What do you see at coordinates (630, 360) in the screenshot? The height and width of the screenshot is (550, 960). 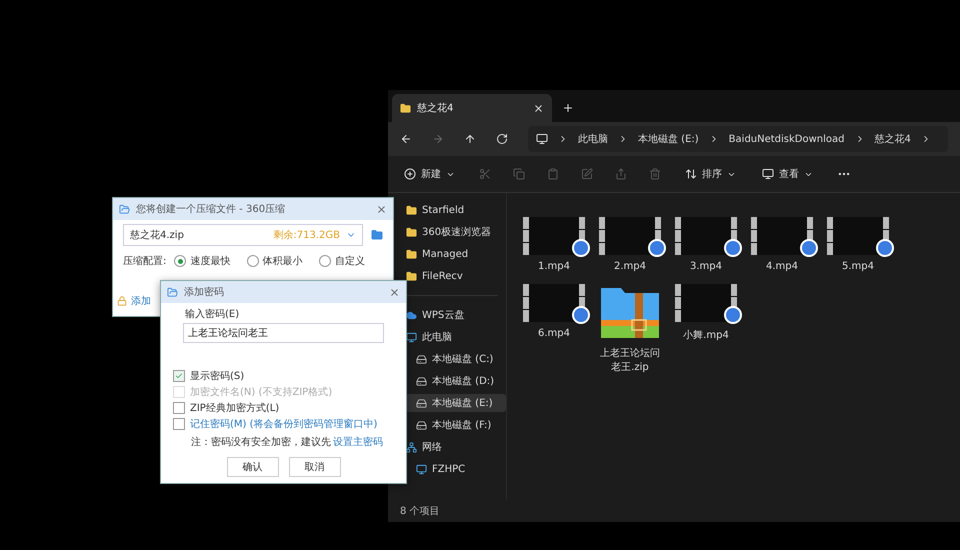 I see `file-name: 上老王论坛问老王.zip` at bounding box center [630, 360].